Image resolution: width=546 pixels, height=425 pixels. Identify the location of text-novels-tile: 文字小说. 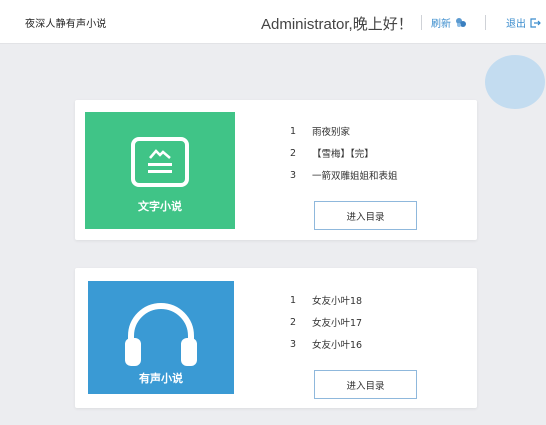
(160, 170).